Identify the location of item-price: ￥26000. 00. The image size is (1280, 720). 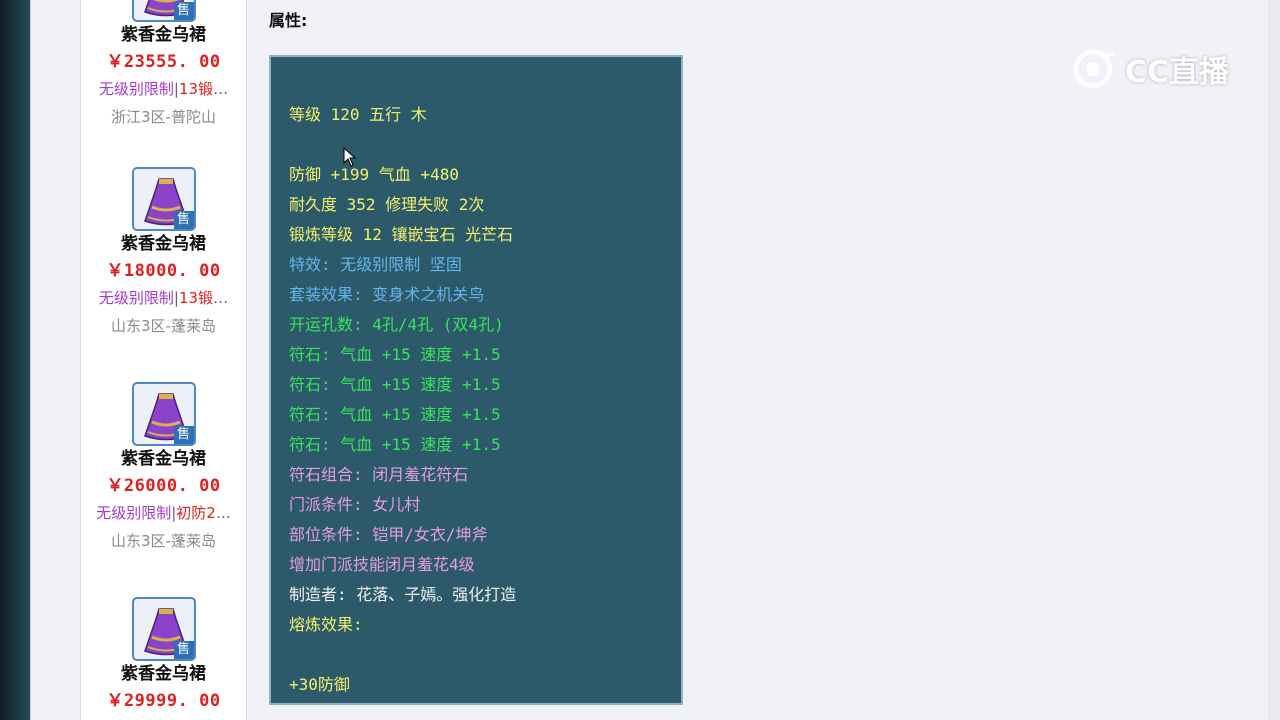
(163, 486).